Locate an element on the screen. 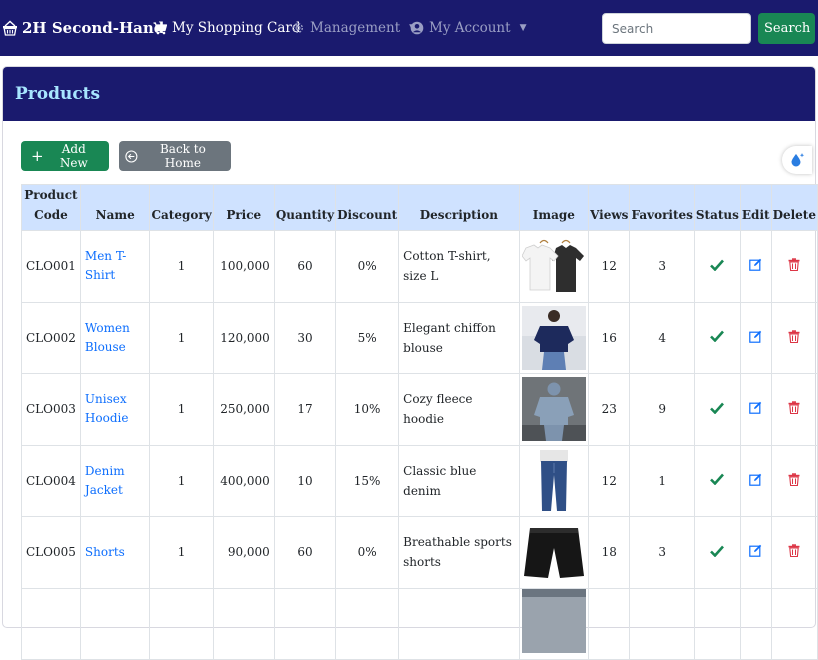 The width and height of the screenshot is (818, 660). nav-shopping-card: My Shopping Card is located at coordinates (227, 28).